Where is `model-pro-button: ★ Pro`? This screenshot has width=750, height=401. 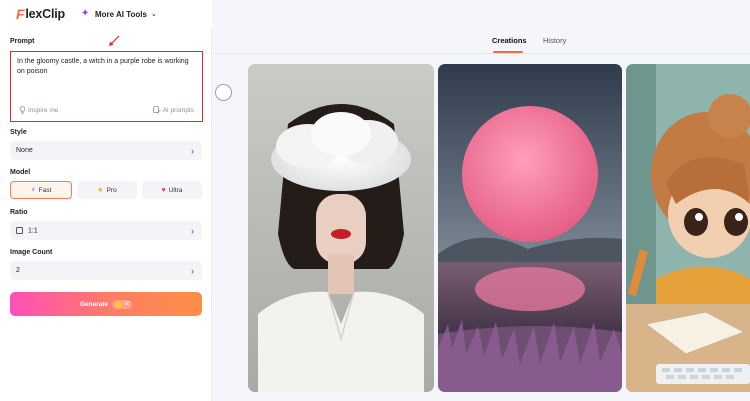 model-pro-button: ★ Pro is located at coordinates (107, 190).